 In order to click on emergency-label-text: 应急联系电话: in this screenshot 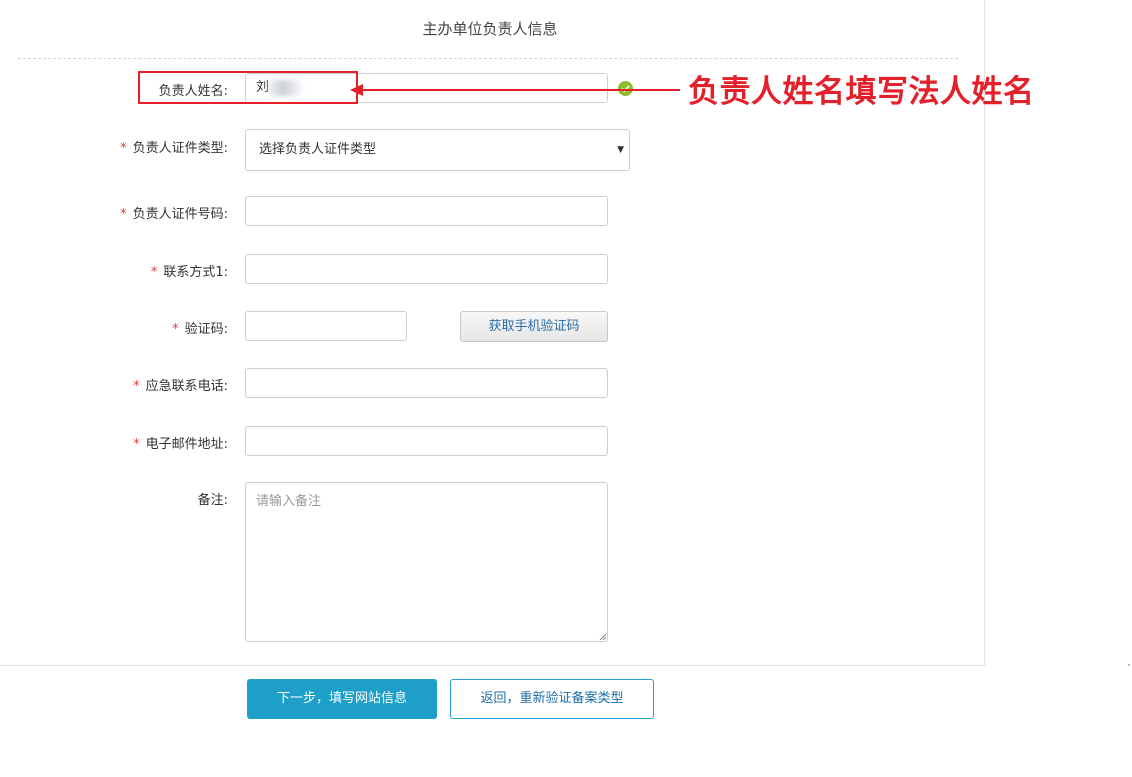, I will do `click(186, 386)`.